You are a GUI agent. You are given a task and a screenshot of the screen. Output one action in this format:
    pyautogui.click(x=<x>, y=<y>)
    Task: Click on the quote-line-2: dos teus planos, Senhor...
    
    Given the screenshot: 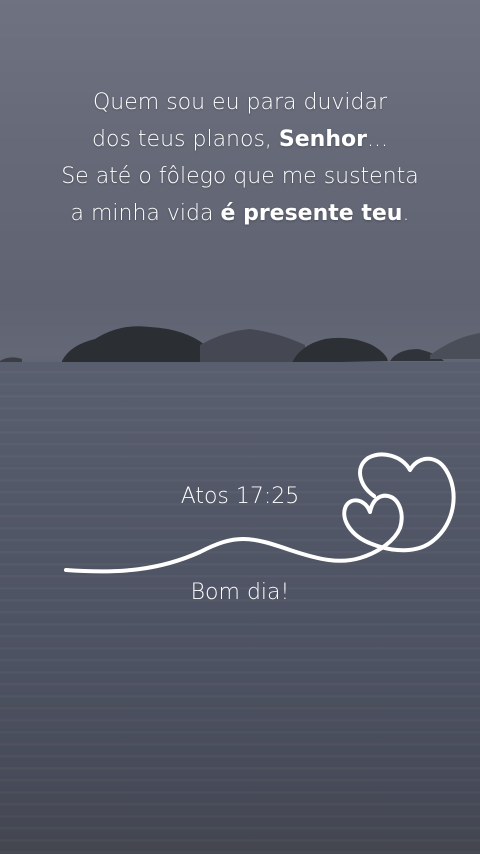 What is the action you would take?
    pyautogui.click(x=240, y=139)
    